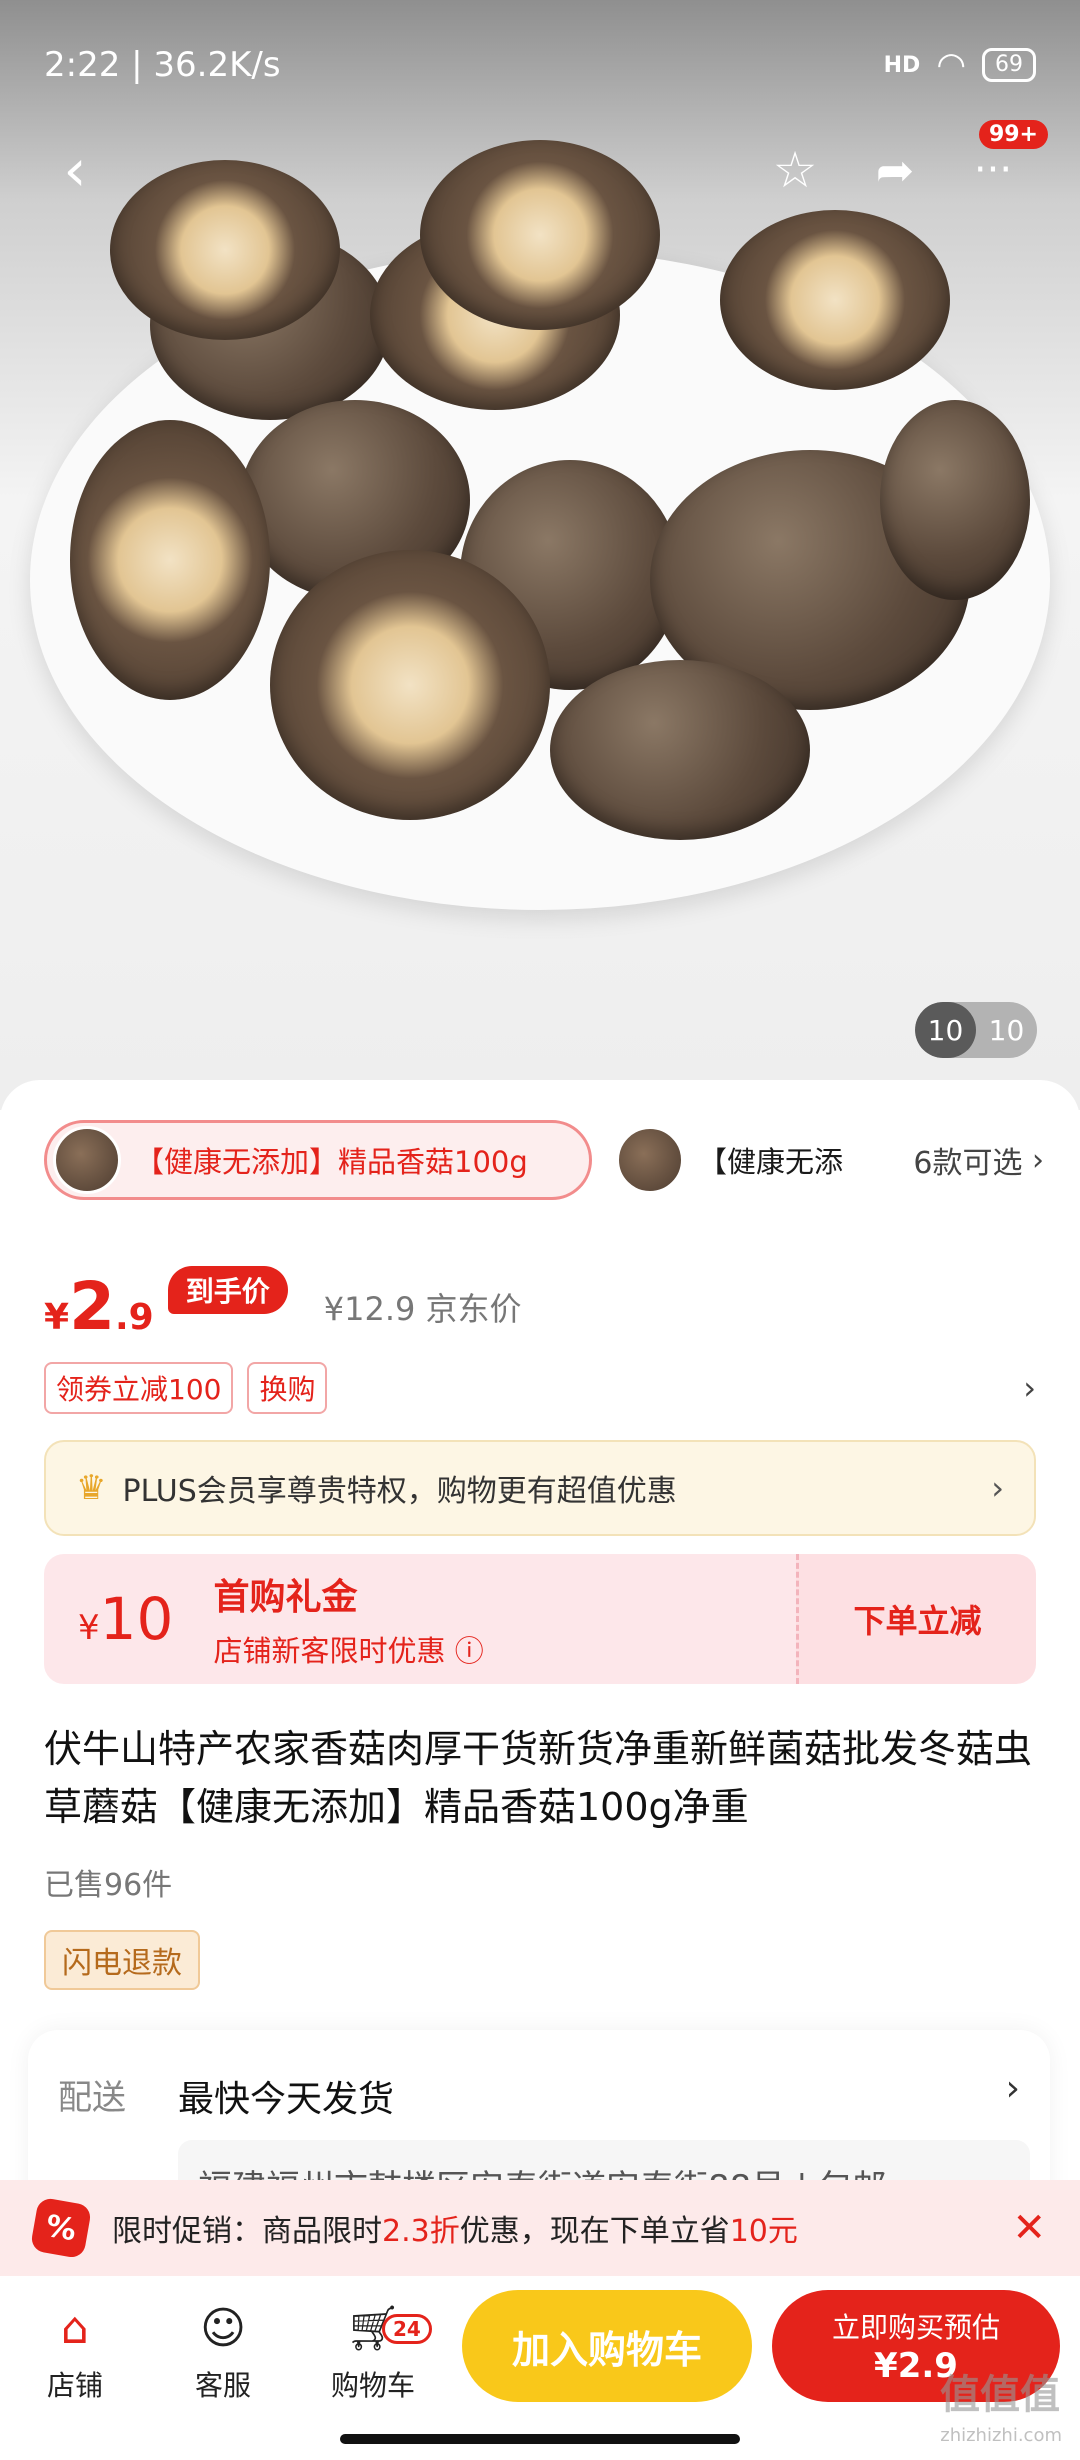  What do you see at coordinates (1006, 1030) in the screenshot?
I see `gallery-total: 10` at bounding box center [1006, 1030].